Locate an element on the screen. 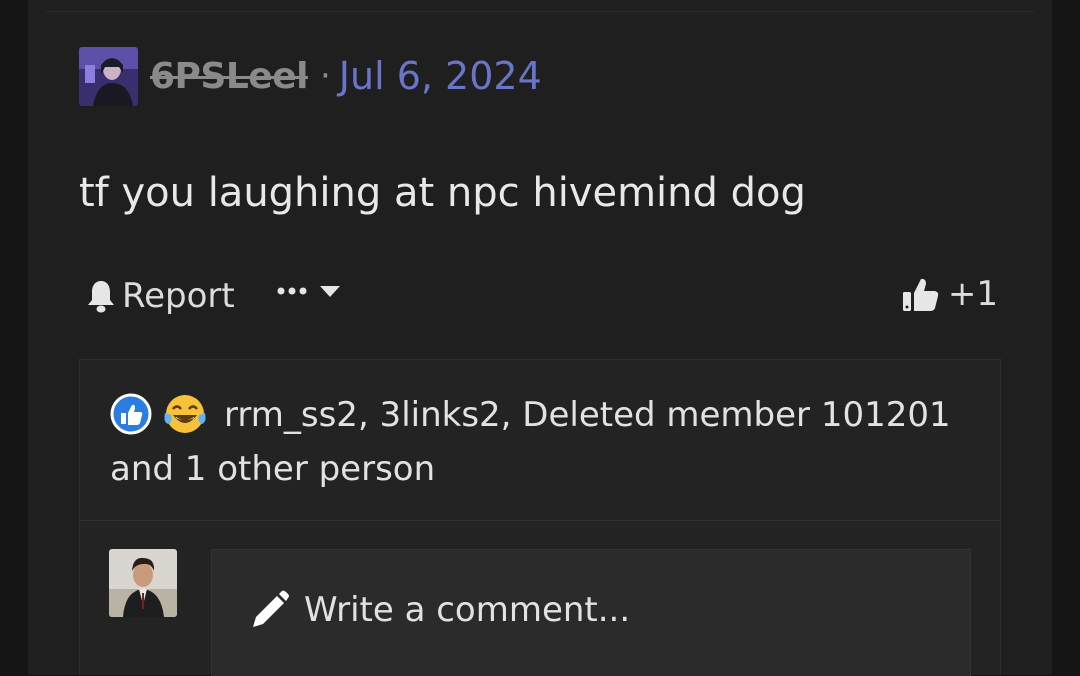  reaction-icons is located at coordinates (164, 414).